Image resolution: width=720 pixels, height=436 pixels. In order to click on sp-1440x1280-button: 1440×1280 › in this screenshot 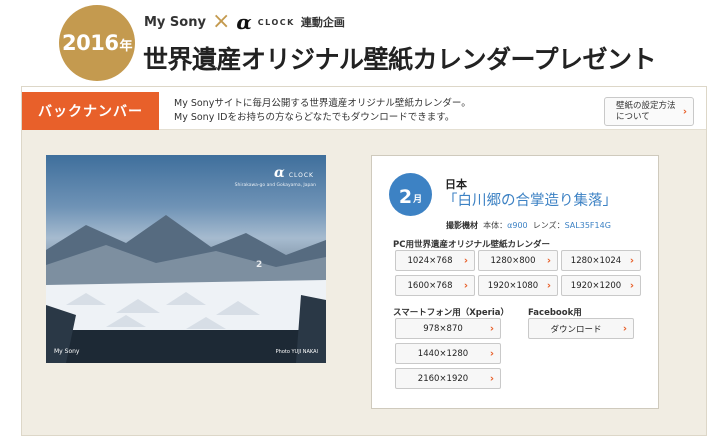, I will do `click(448, 353)`.